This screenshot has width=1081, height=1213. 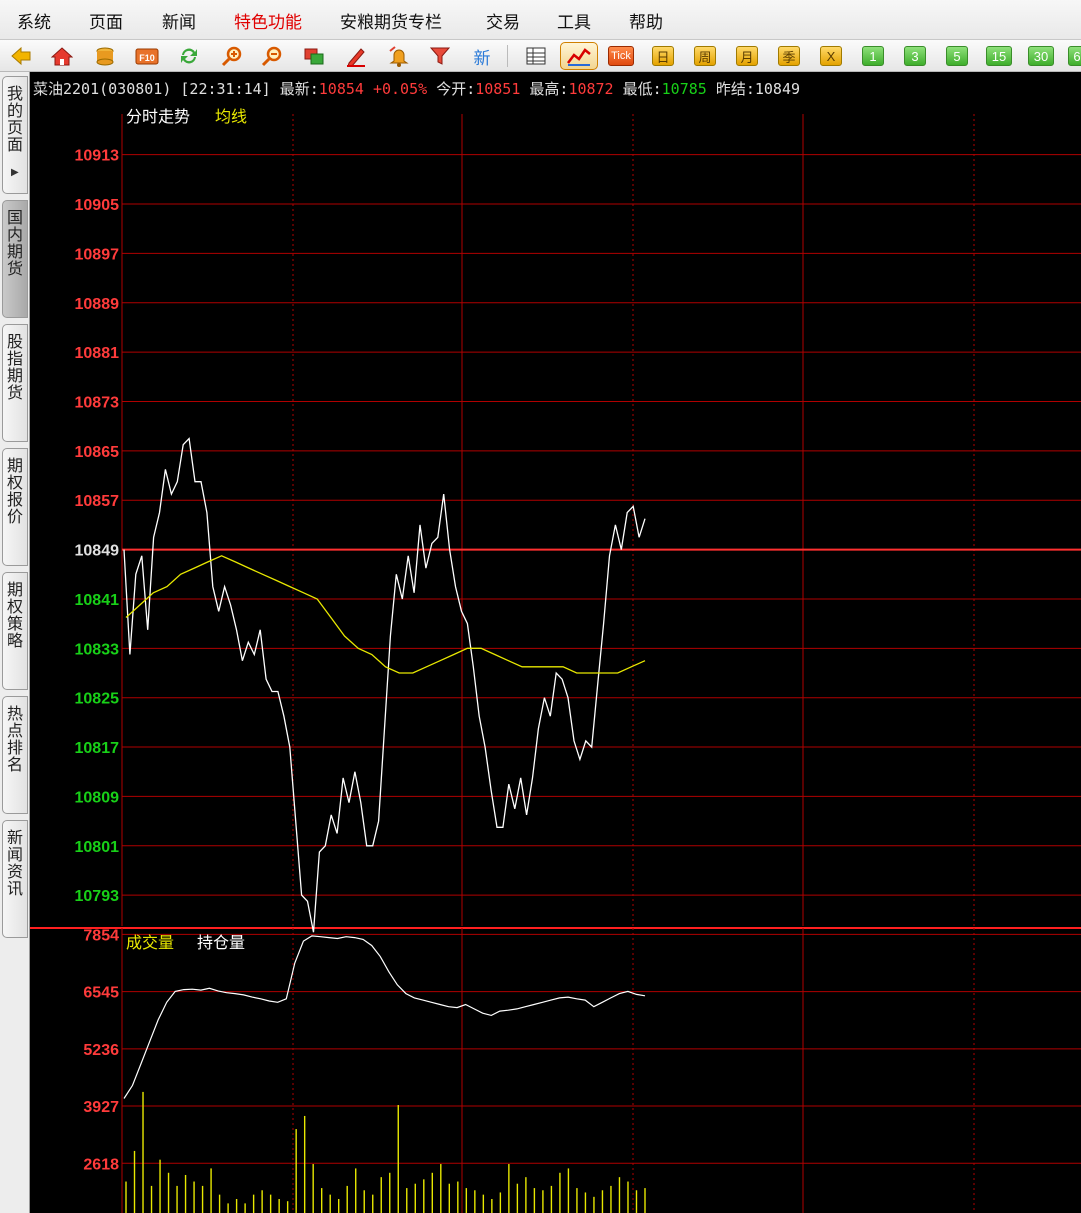 What do you see at coordinates (574, 20) in the screenshot?
I see `menu-tools: 工具` at bounding box center [574, 20].